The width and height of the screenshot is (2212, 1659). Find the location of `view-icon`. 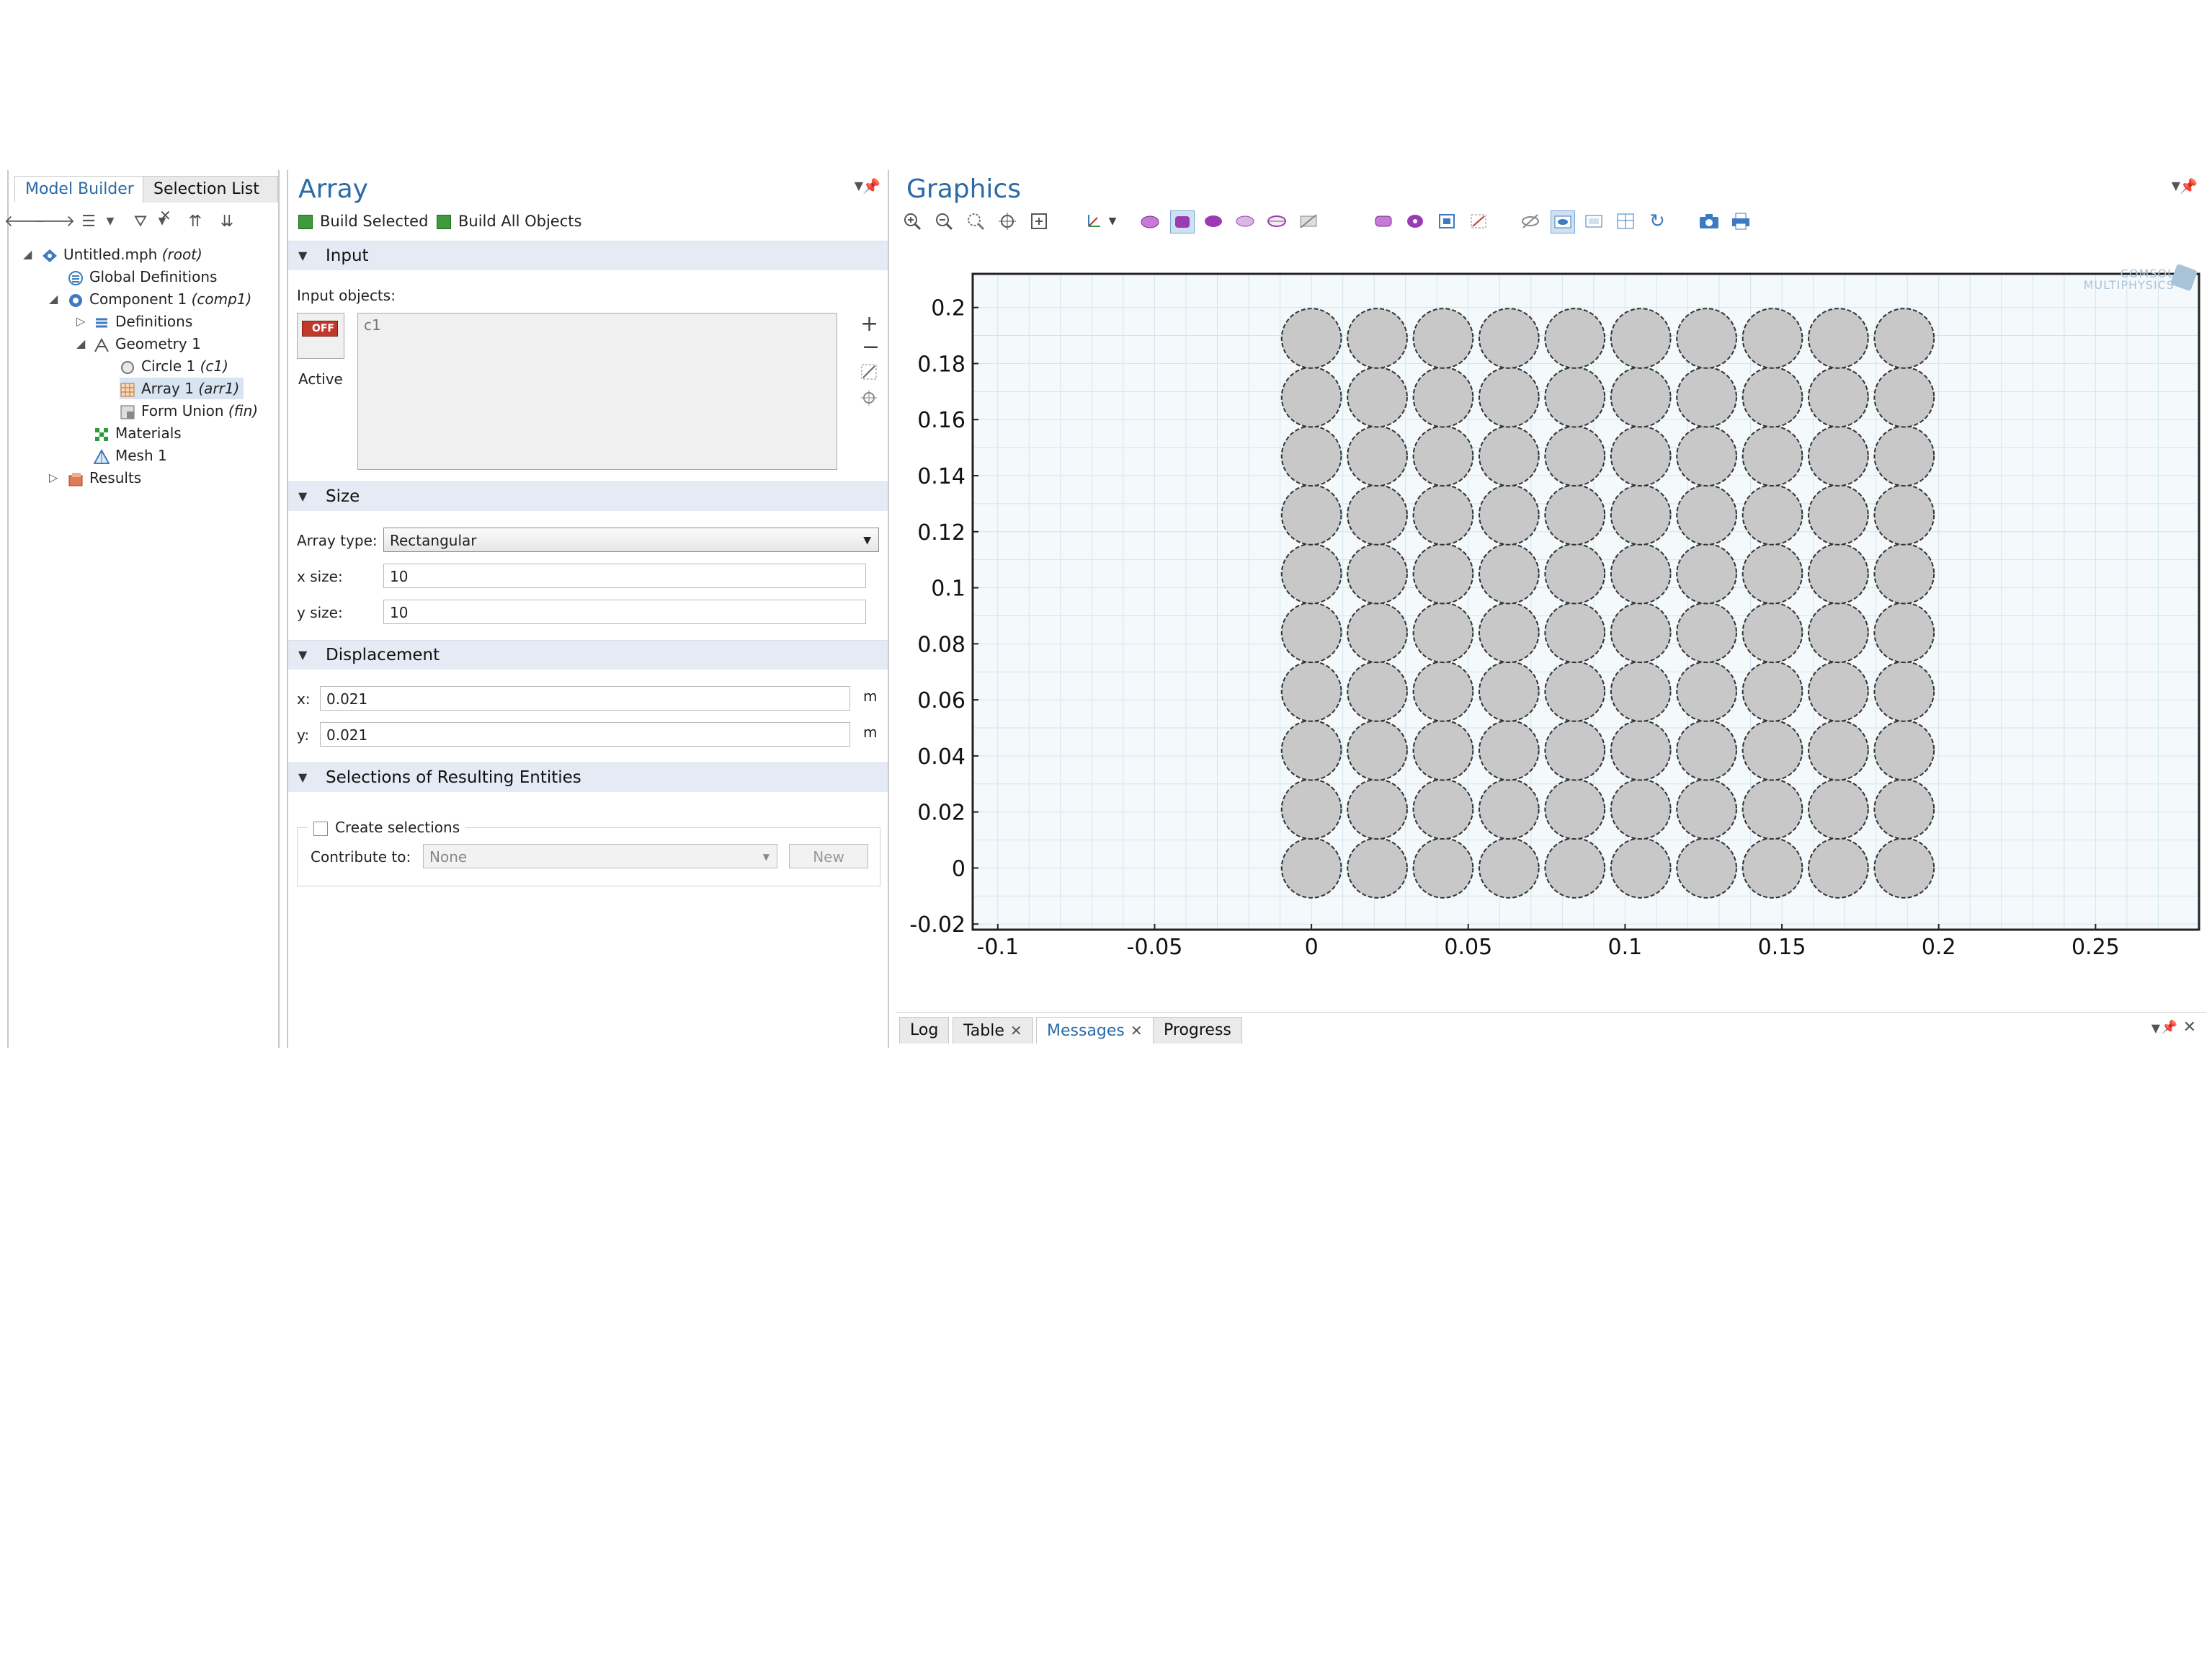

view-icon is located at coordinates (1563, 221).